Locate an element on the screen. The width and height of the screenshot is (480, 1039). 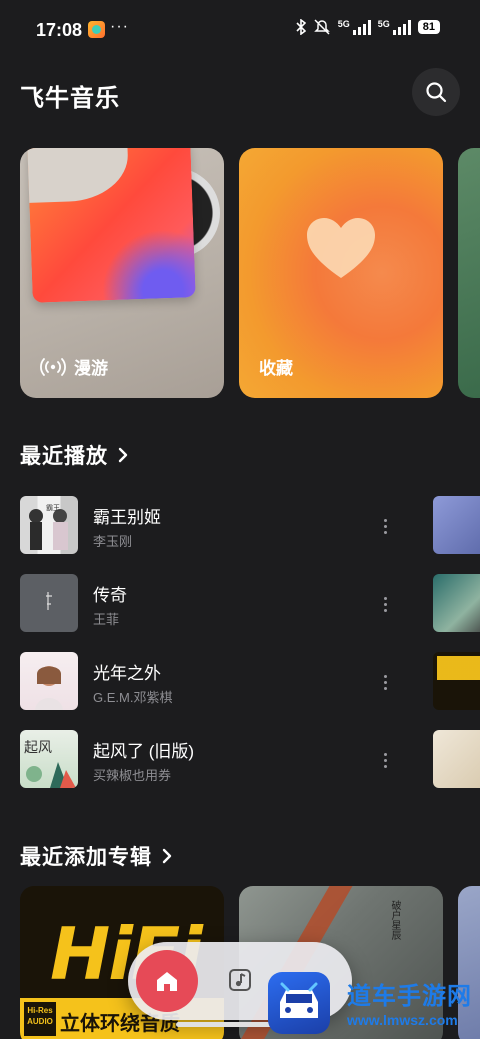
search-icon is located at coordinates (436, 92).